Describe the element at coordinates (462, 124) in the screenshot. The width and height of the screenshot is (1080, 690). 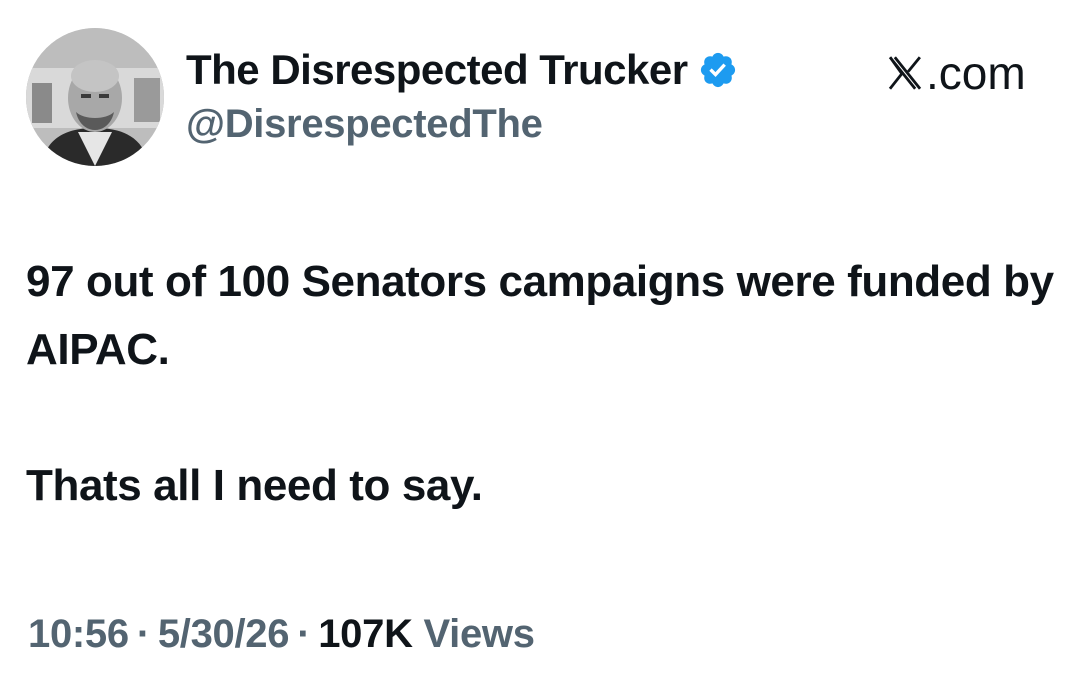
I see `author-handle: @DisrespectedThe` at that location.